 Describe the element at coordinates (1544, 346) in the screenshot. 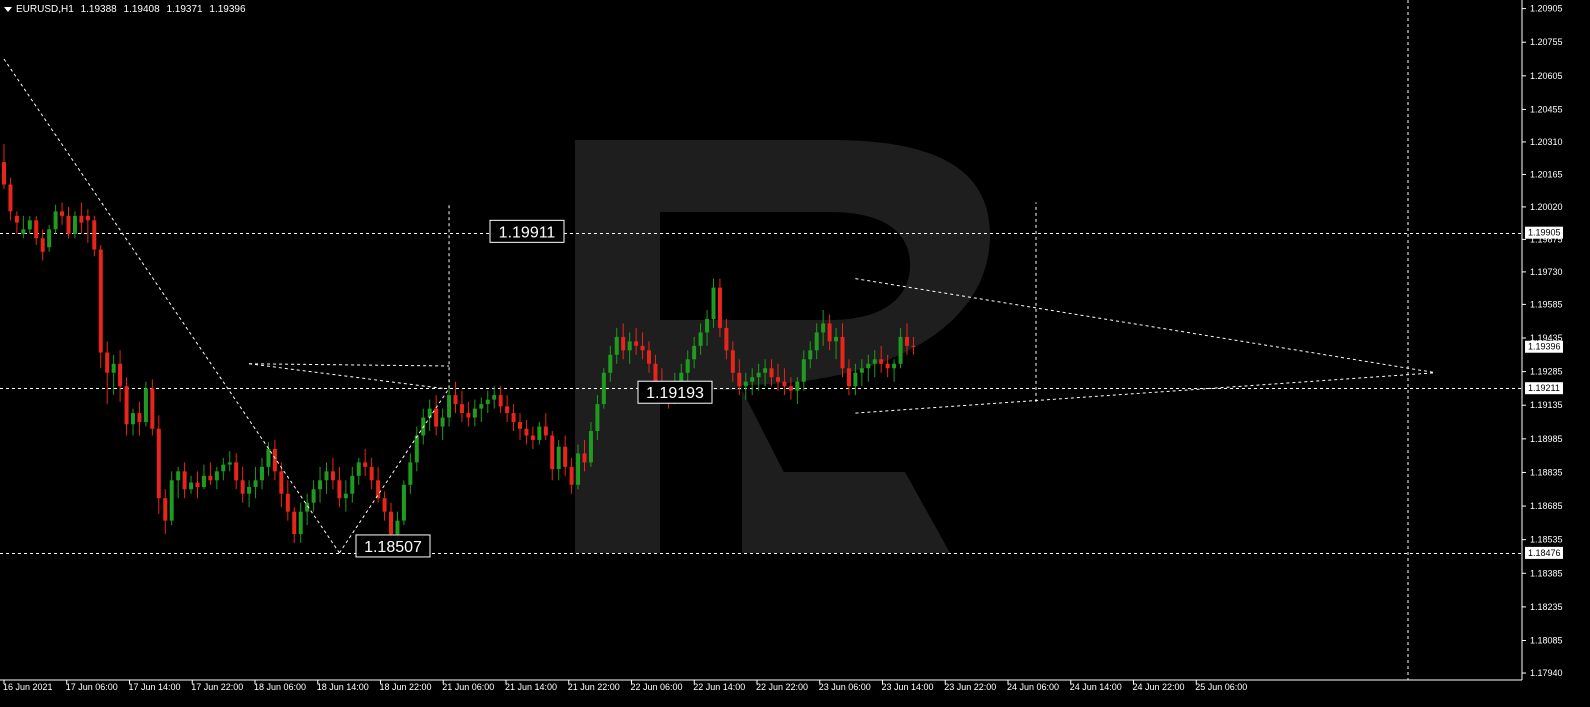

I see `price-badge: 1.19396` at that location.